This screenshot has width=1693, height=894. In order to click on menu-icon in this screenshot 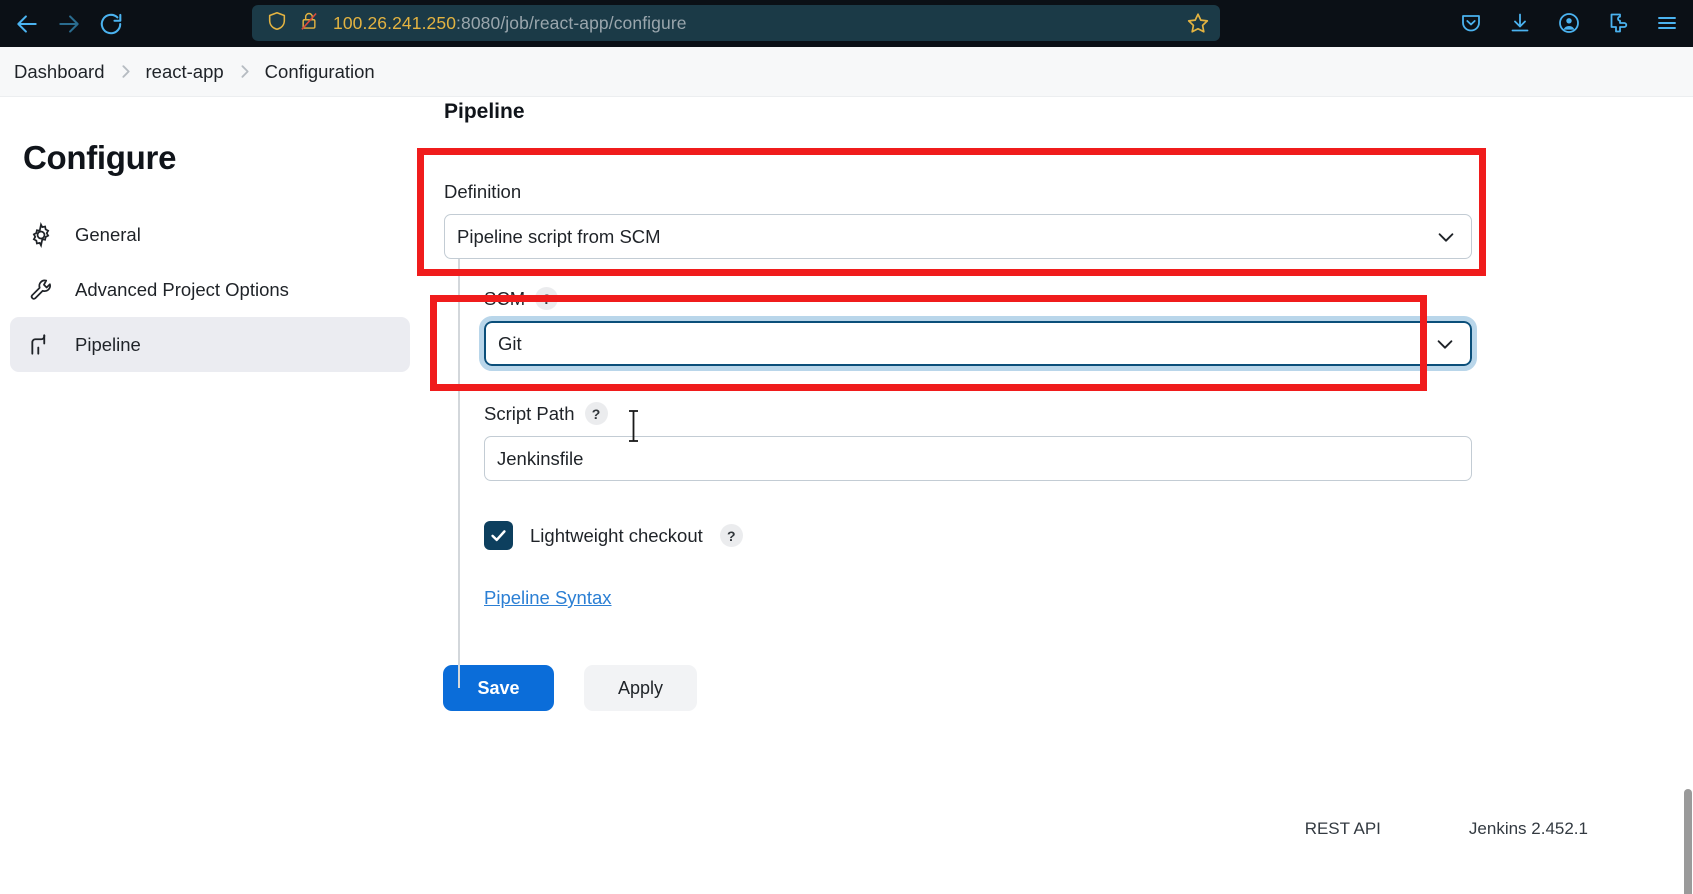, I will do `click(1667, 23)`.